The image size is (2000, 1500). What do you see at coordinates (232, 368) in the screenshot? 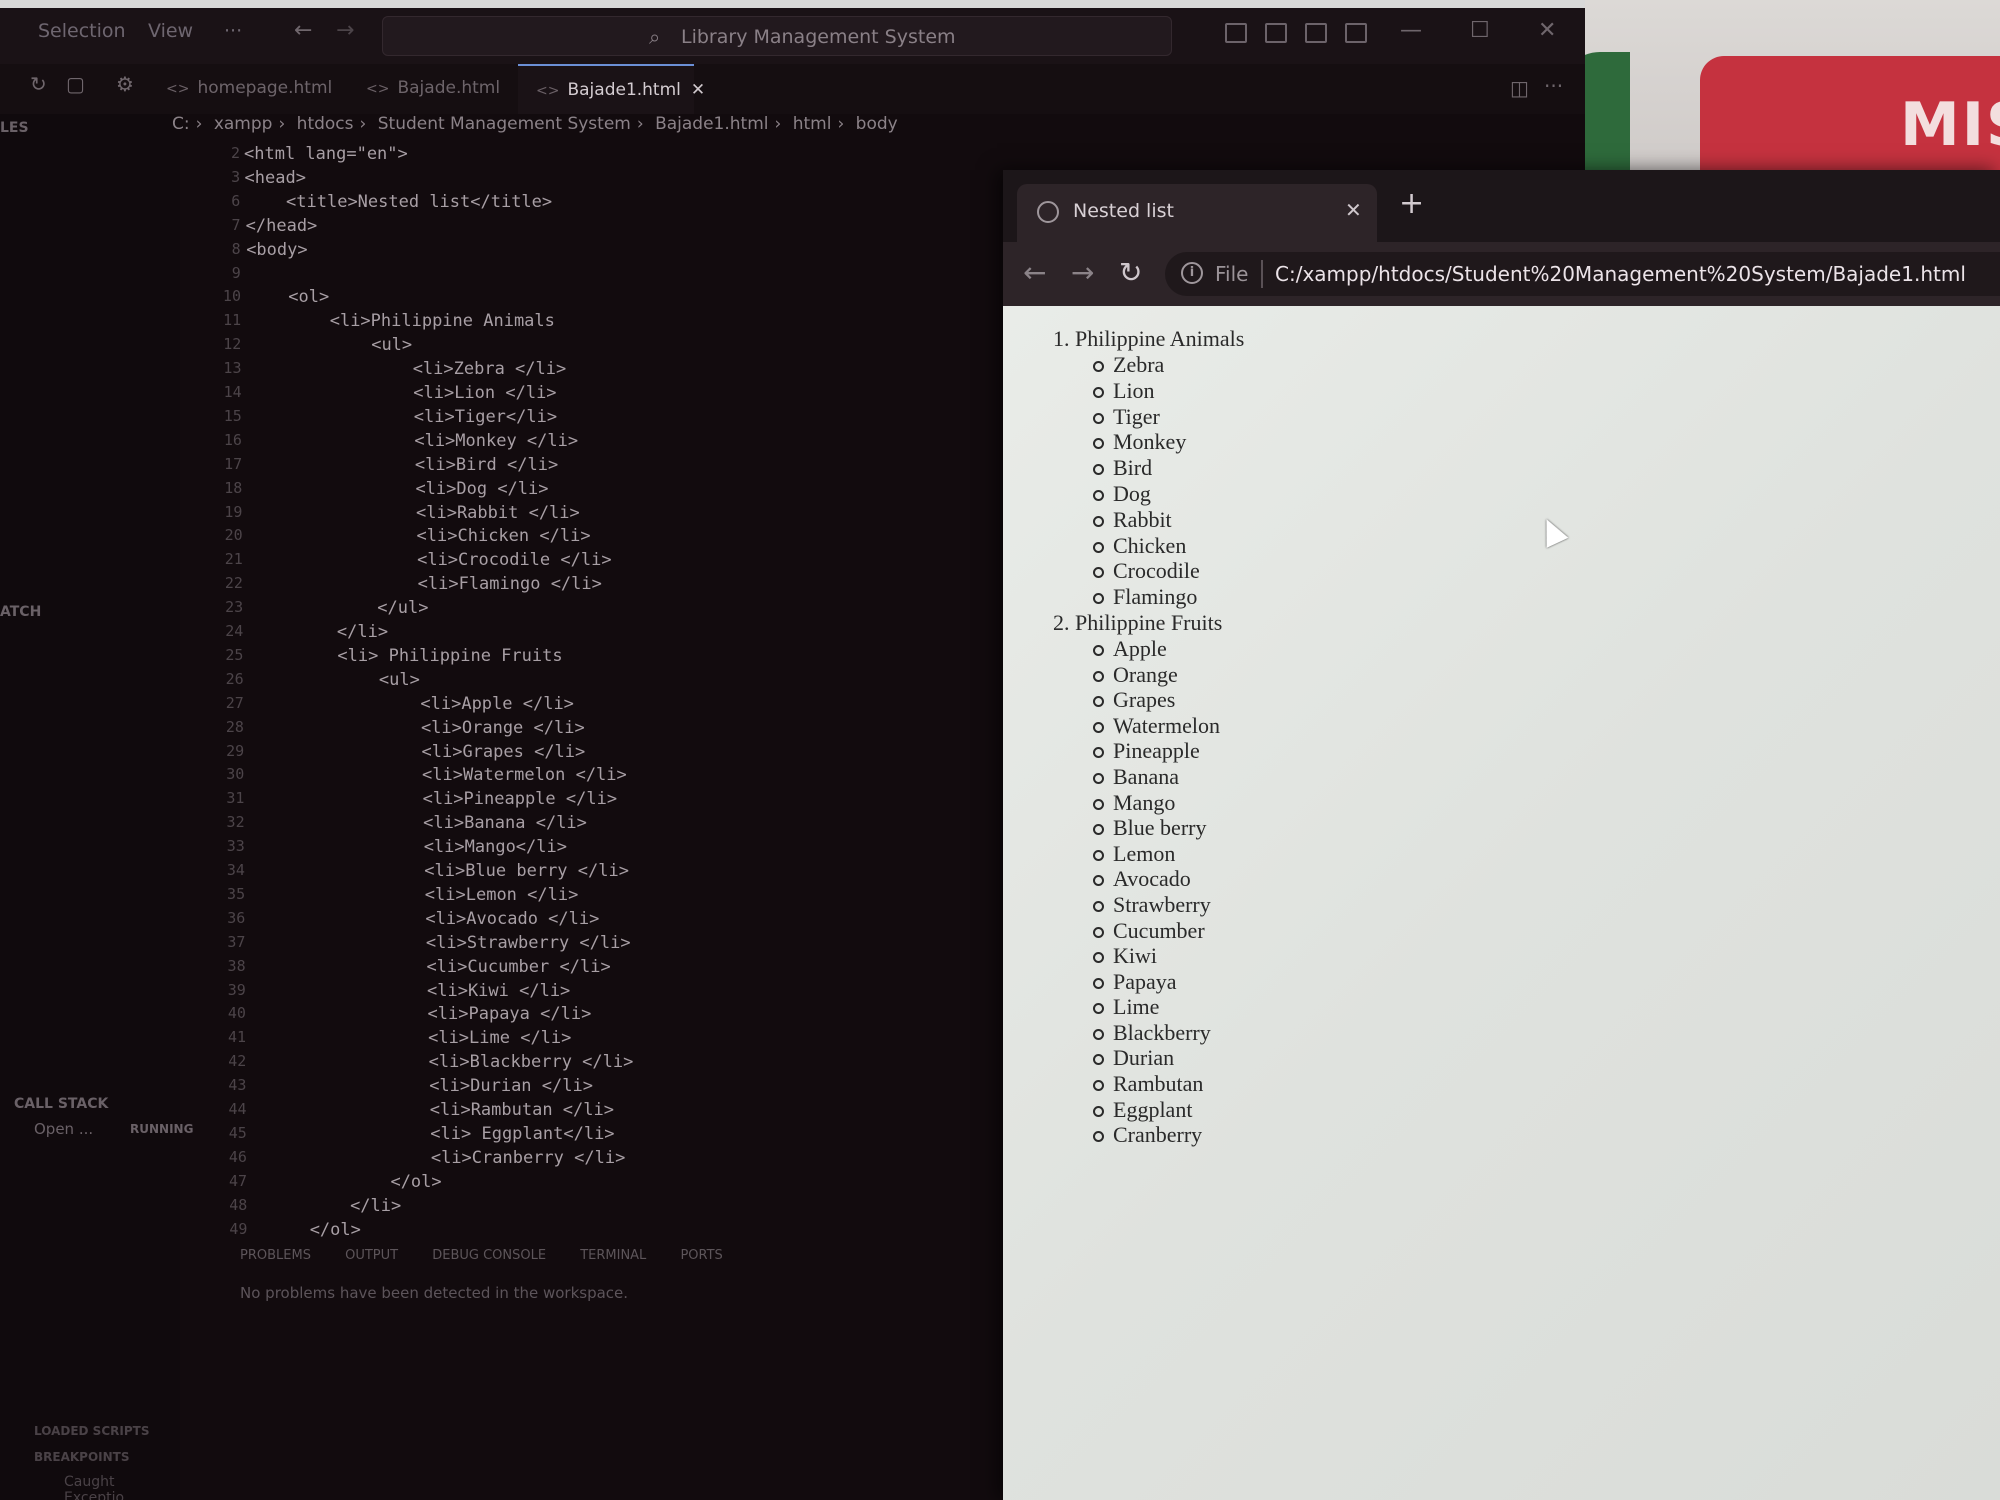
I see `line-number: 13` at bounding box center [232, 368].